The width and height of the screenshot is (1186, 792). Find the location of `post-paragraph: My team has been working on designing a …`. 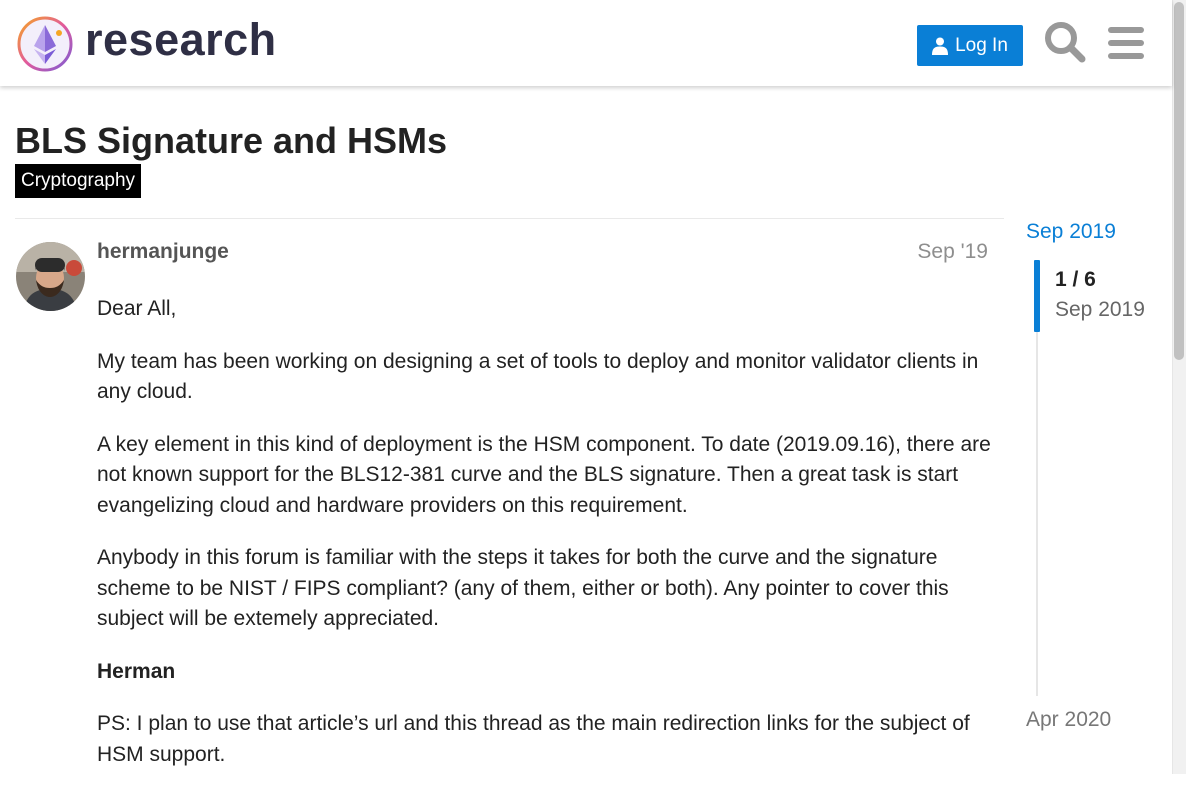

post-paragraph: My team has been working on designing a … is located at coordinates (538, 376).